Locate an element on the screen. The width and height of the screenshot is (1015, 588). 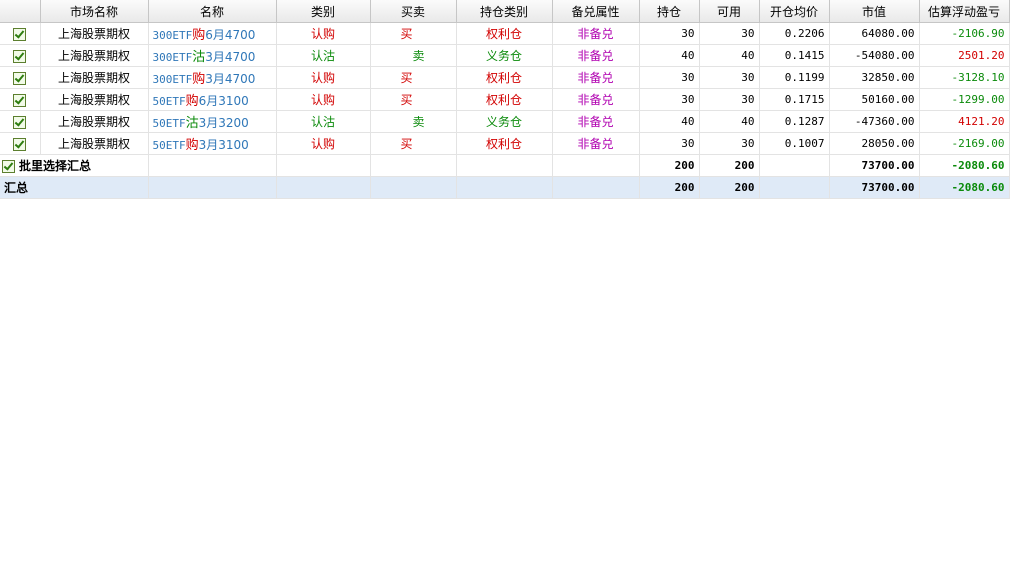
cell-est-pnl: 2501.20 is located at coordinates (964, 55).